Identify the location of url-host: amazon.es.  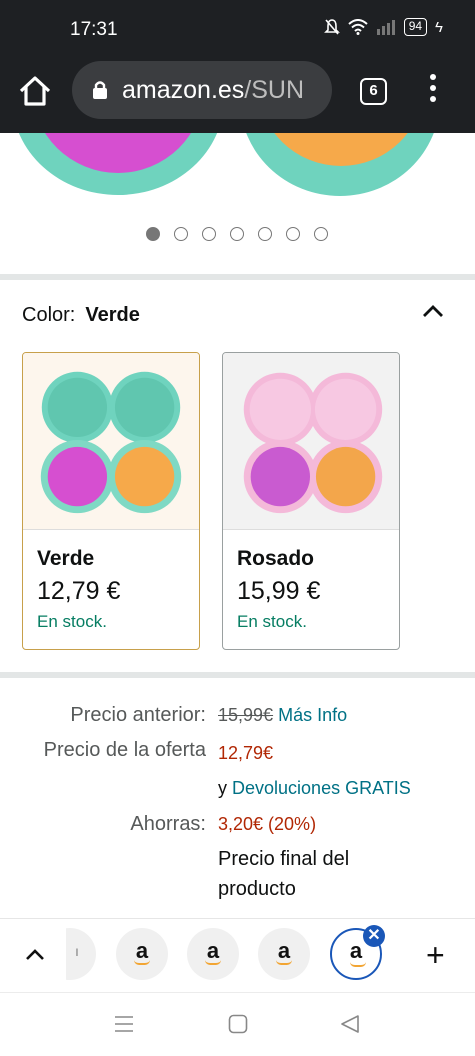
(183, 89).